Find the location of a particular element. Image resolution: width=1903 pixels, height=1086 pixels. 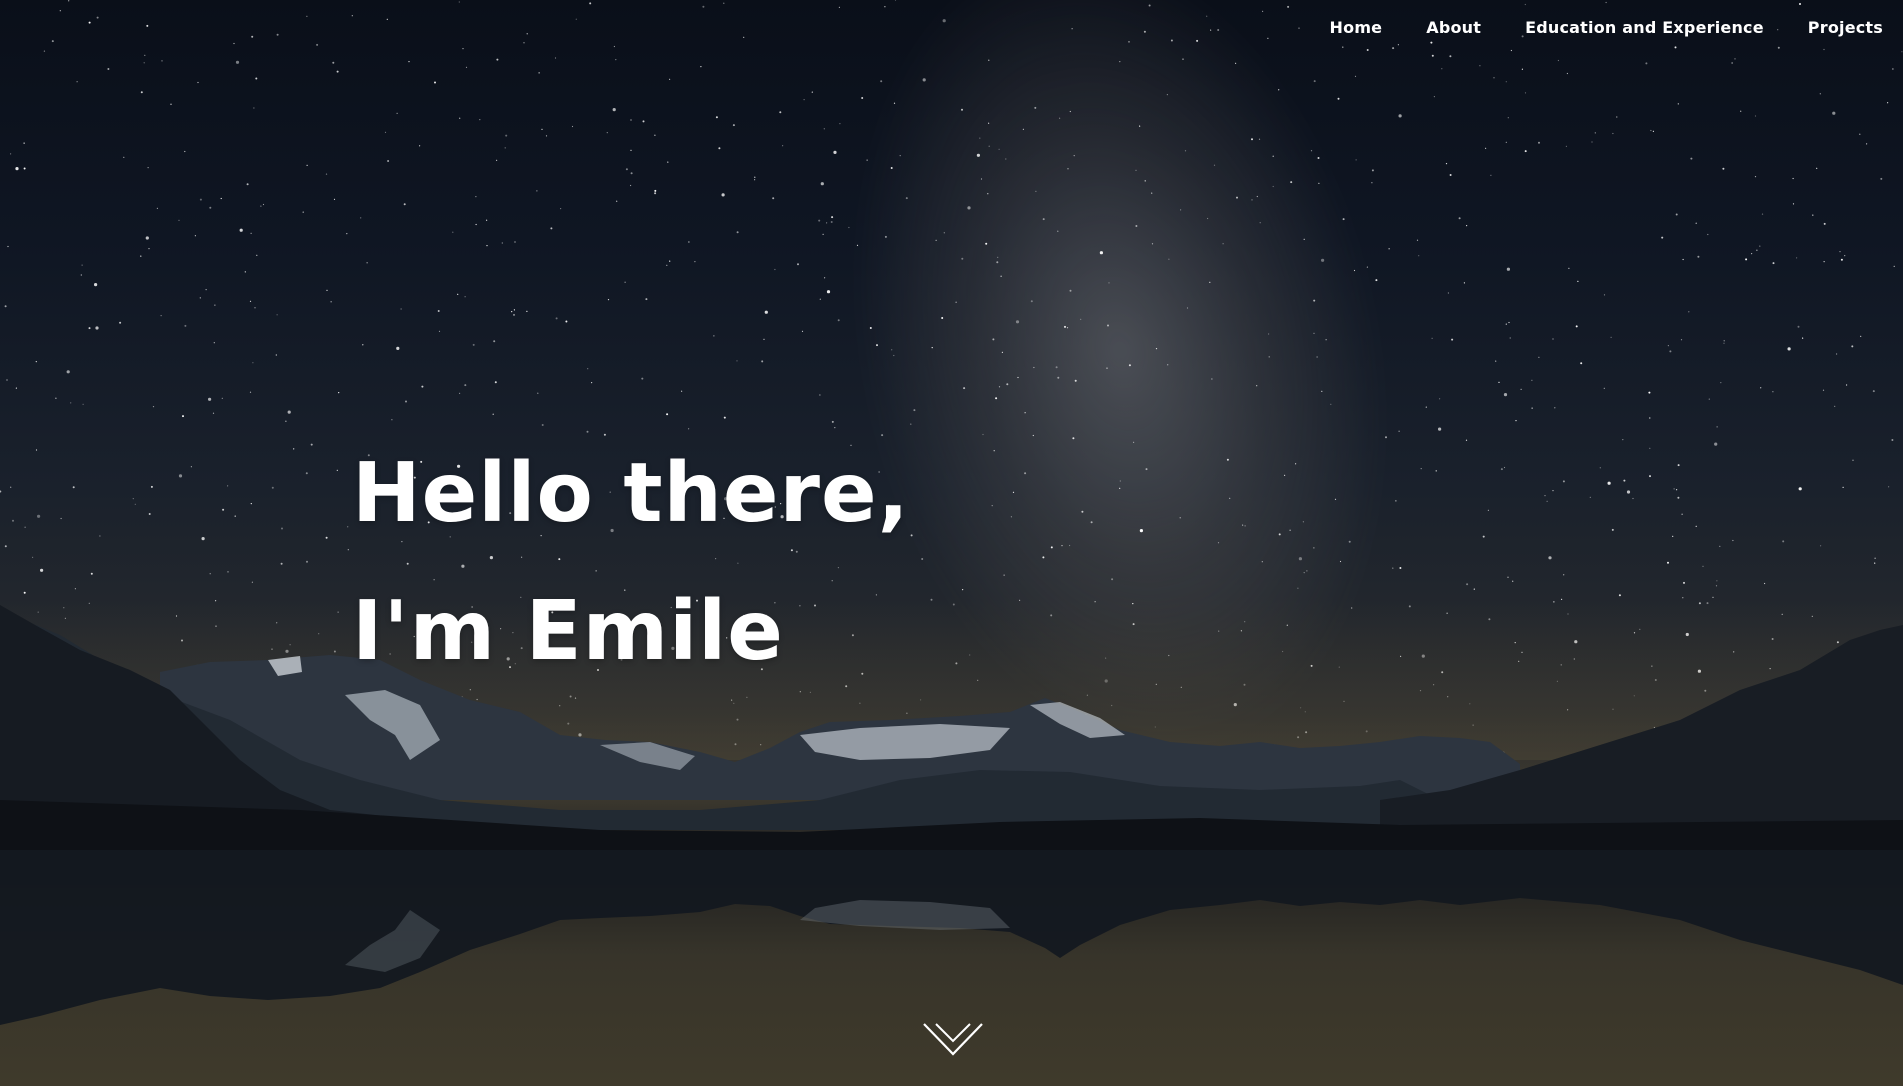

hero-greeting: Hello there, I'm Emile is located at coordinates (631, 563).